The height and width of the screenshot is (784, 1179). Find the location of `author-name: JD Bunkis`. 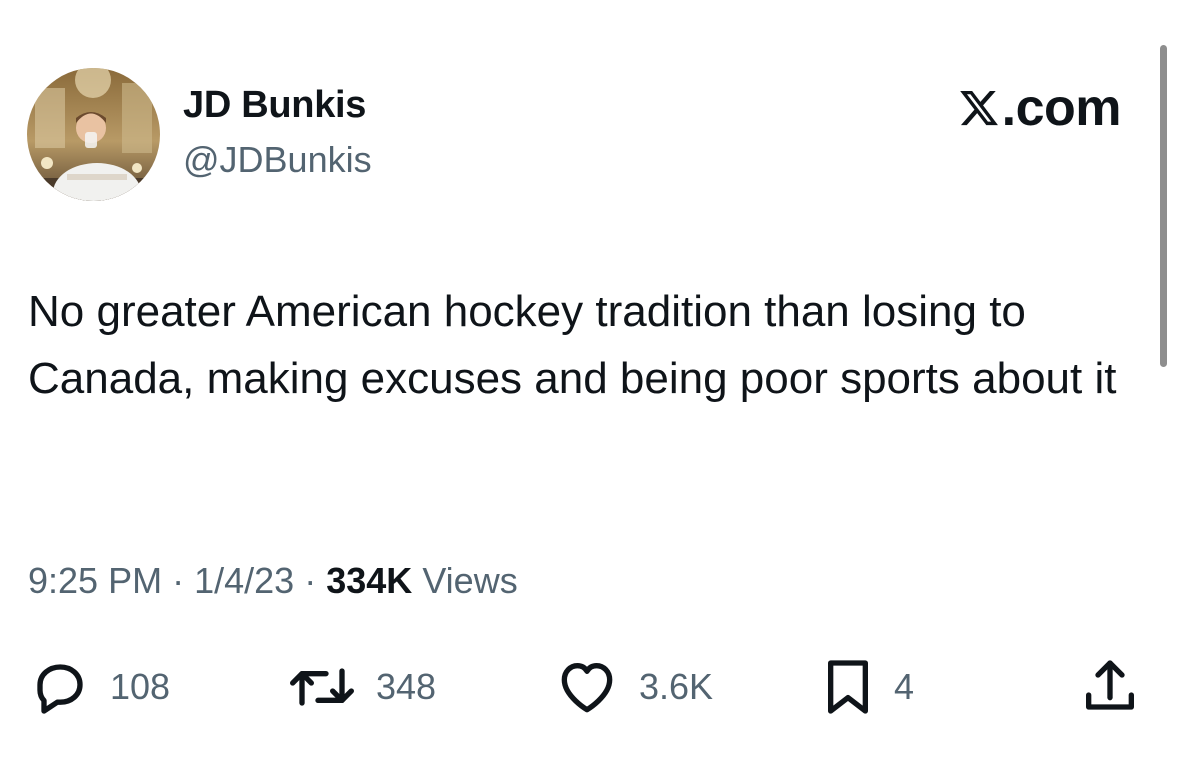

author-name: JD Bunkis is located at coordinates (274, 105).